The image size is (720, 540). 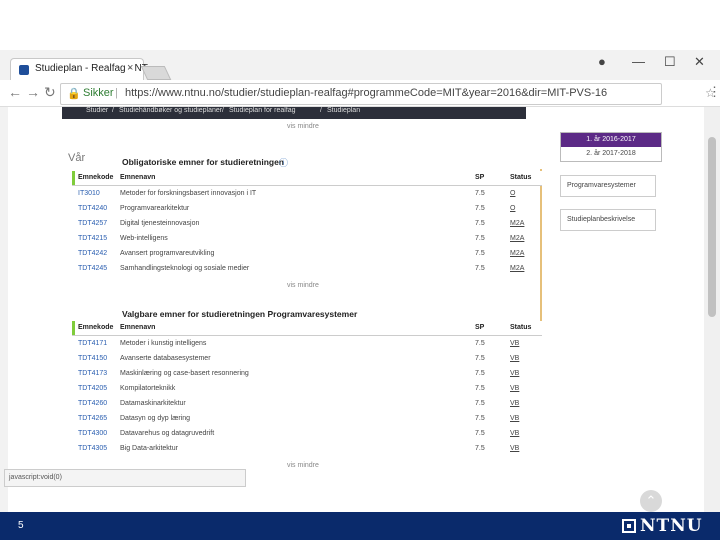 I want to click on course-name: Kompilatorteknikk, so click(x=148, y=388).